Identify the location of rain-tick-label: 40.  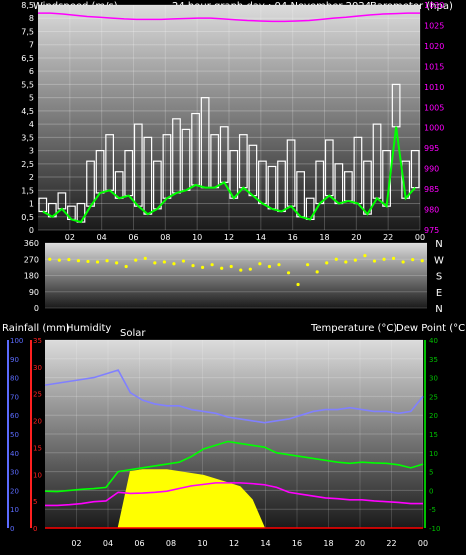
(14, 454).